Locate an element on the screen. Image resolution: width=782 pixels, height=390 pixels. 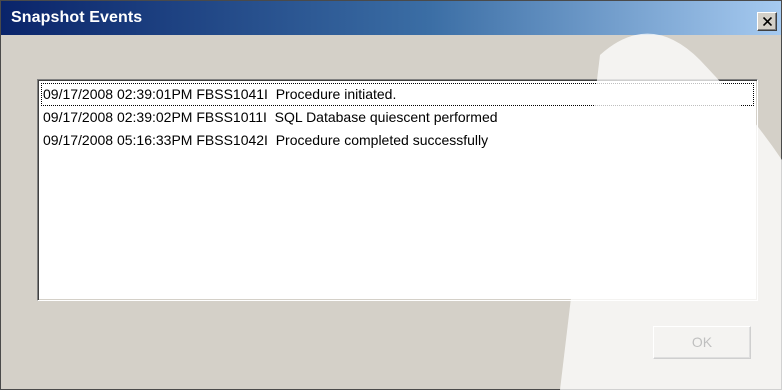
close-x-icon is located at coordinates (767, 21).